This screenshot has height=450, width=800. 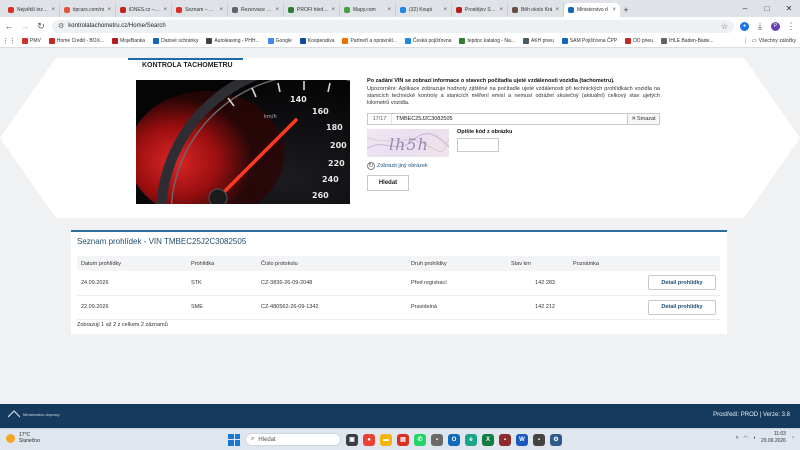 I want to click on bookmark-item: Česká pojišťovna, so click(x=427, y=41).